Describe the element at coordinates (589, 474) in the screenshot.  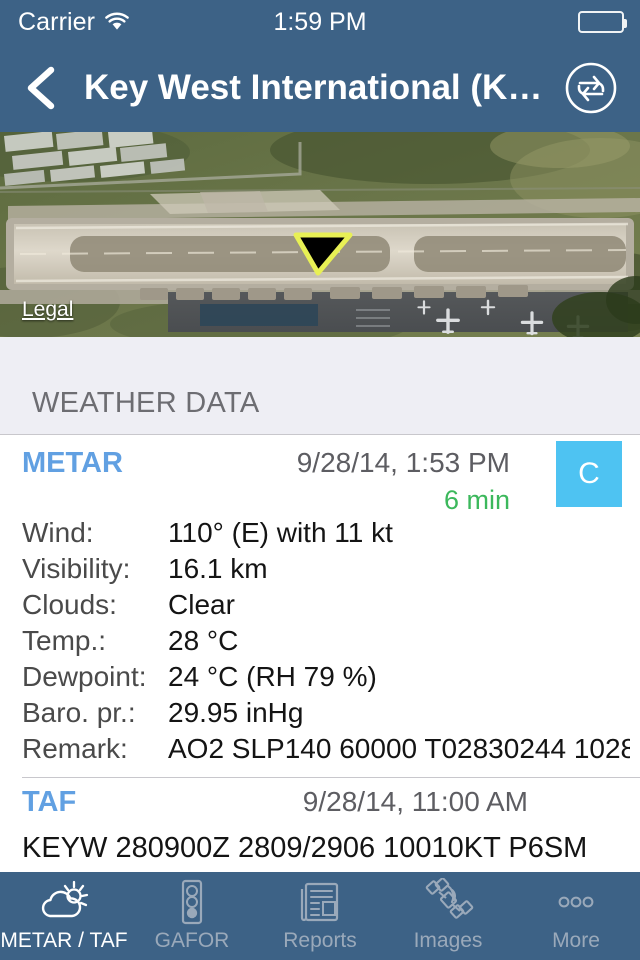
I see `metar-flight-category-badge: C` at that location.